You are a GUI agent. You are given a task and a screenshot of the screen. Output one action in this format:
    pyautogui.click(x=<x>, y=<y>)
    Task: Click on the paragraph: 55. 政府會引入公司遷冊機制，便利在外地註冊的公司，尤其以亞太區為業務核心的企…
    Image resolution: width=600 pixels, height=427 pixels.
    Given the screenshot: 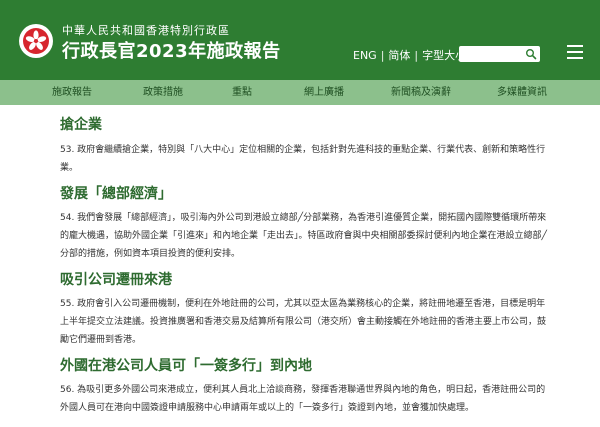 What is the action you would take?
    pyautogui.click(x=303, y=322)
    